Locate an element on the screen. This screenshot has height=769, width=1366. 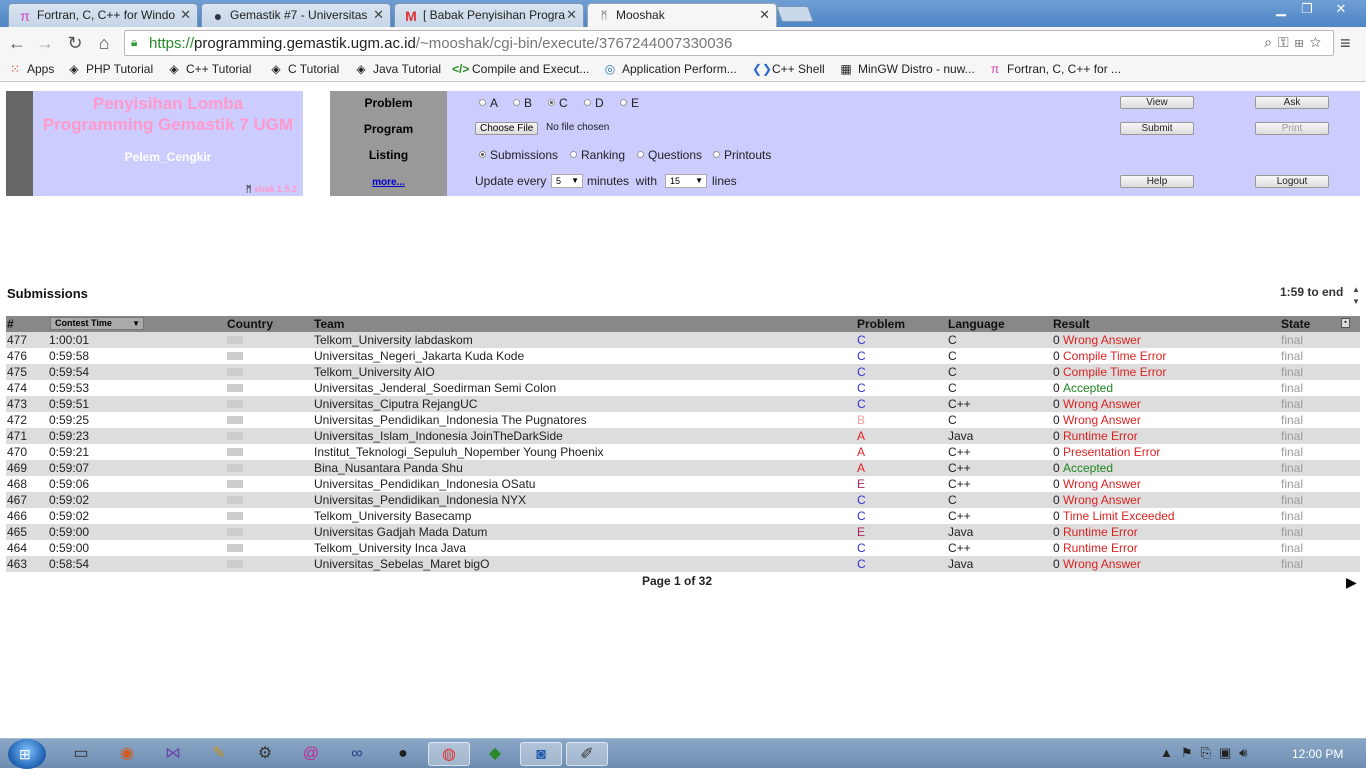
home-icon: ⌂ is located at coordinates (104, 43).